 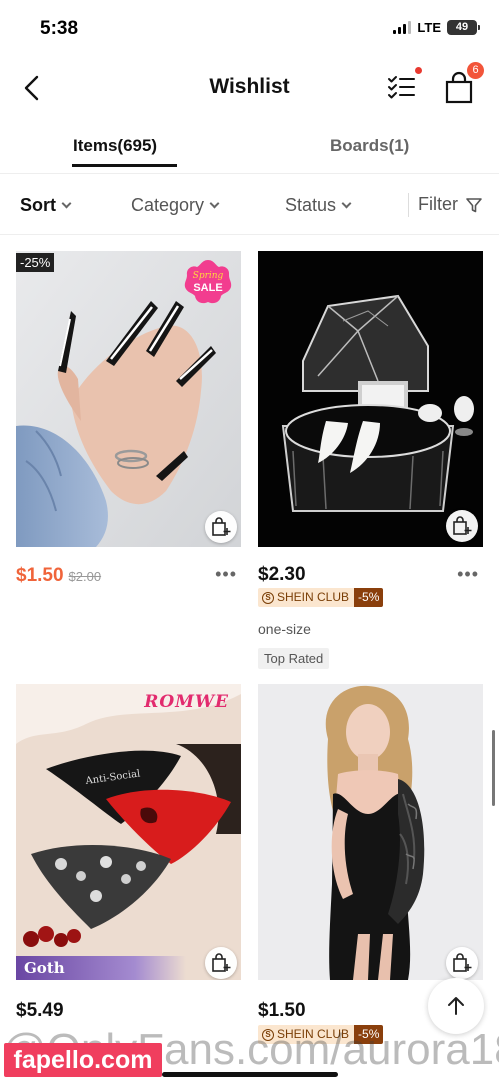 What do you see at coordinates (369, 146) in the screenshot?
I see `tab-boards: Boards(1)` at bounding box center [369, 146].